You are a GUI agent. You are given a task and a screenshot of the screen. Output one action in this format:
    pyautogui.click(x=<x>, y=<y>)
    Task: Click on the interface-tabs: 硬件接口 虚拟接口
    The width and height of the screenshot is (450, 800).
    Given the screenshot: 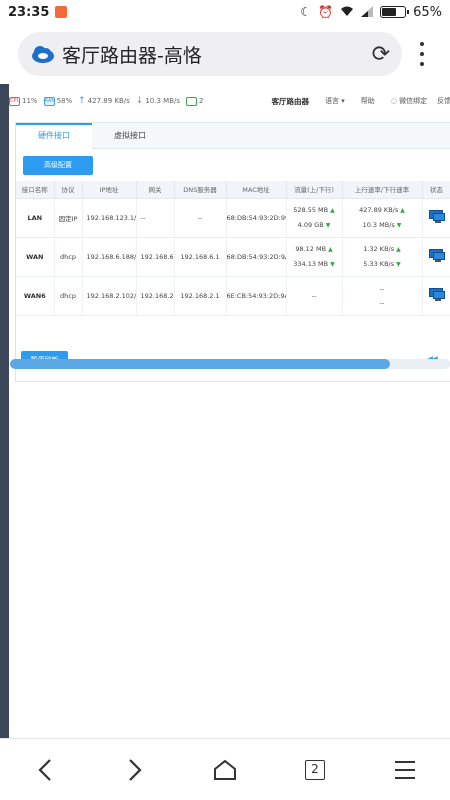 What is the action you would take?
    pyautogui.click(x=233, y=136)
    